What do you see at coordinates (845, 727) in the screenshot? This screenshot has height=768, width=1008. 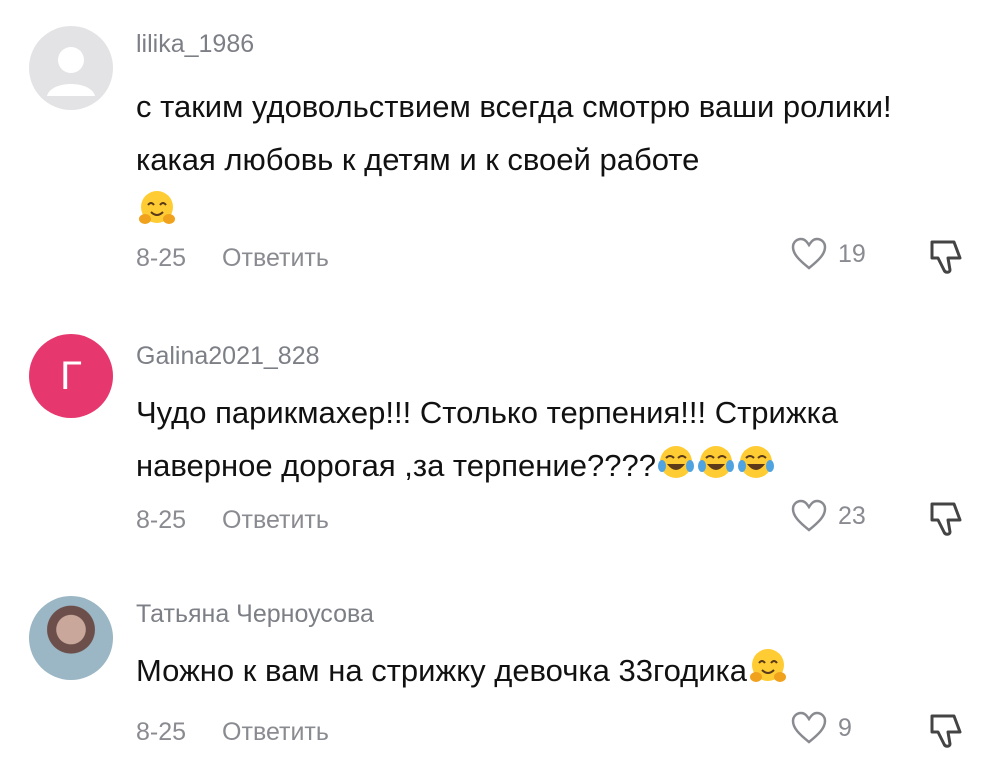 I see `like-count: 9` at bounding box center [845, 727].